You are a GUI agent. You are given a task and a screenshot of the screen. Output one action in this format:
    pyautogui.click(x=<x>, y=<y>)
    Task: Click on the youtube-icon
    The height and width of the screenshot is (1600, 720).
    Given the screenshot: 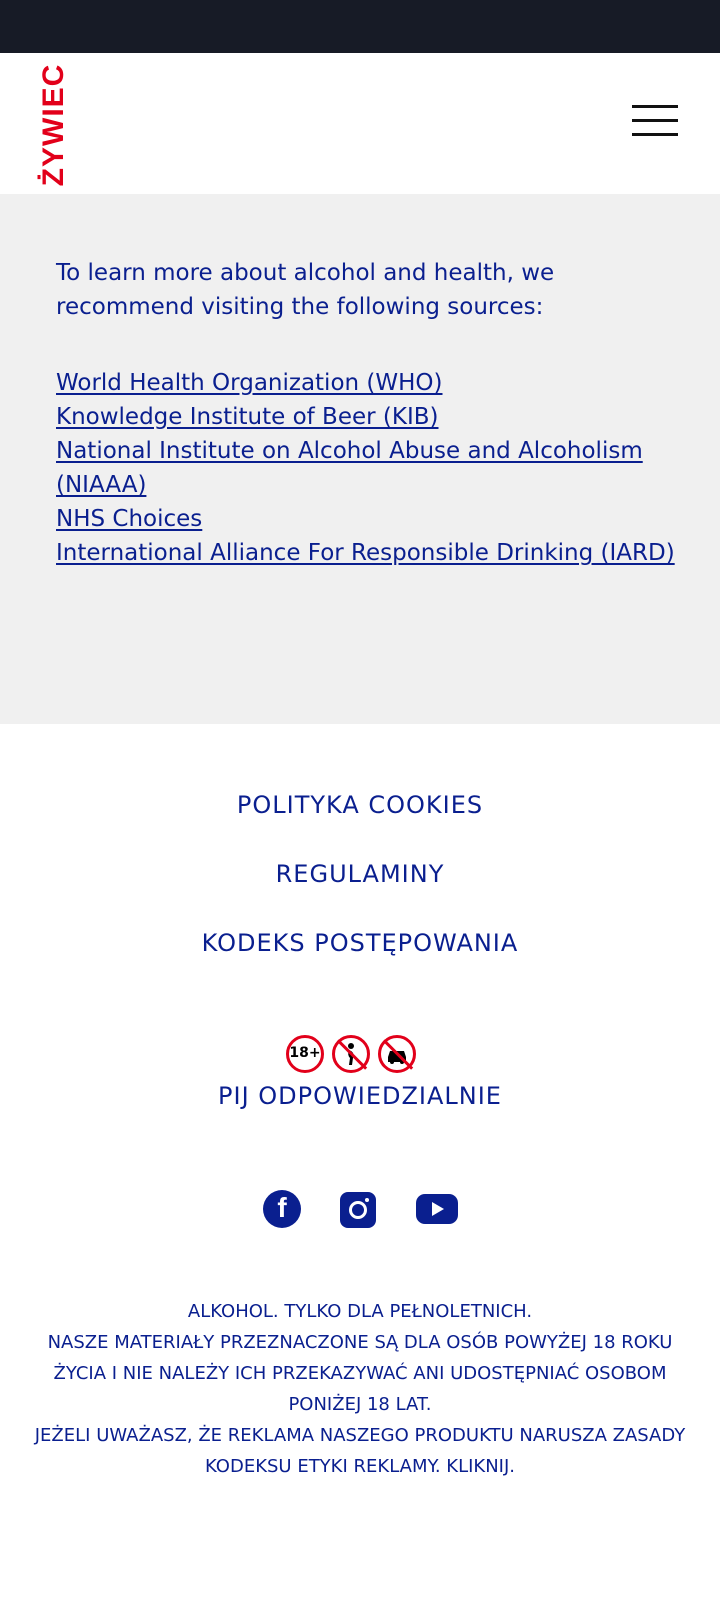 What is the action you would take?
    pyautogui.click(x=437, y=1209)
    